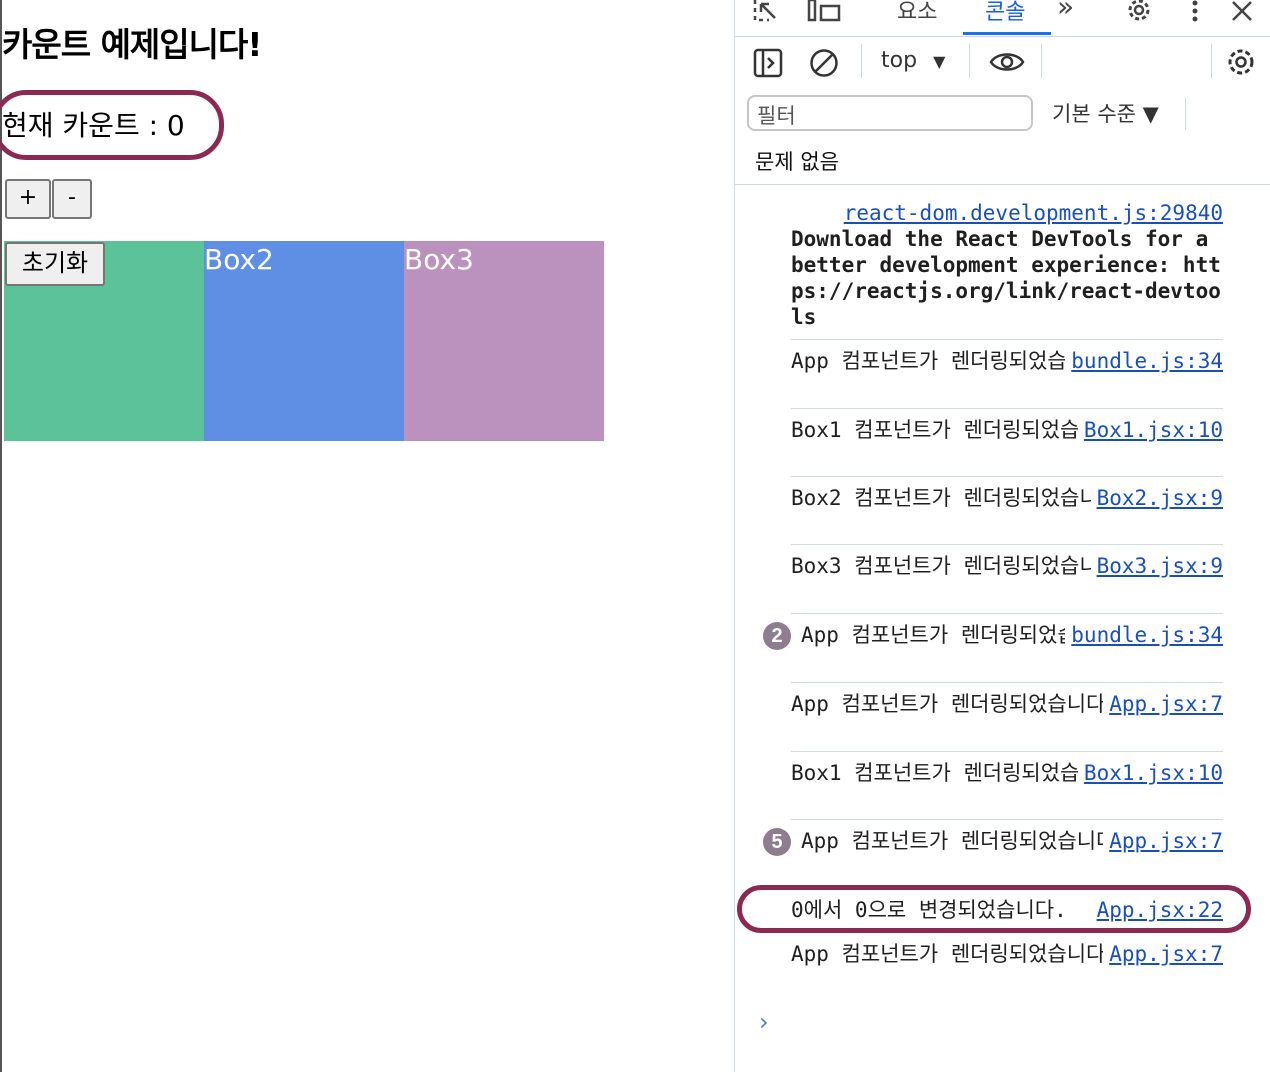 The width and height of the screenshot is (1270, 1072). Describe the element at coordinates (132, 44) in the screenshot. I see `page-heading: 카운트 예제입니다!` at that location.